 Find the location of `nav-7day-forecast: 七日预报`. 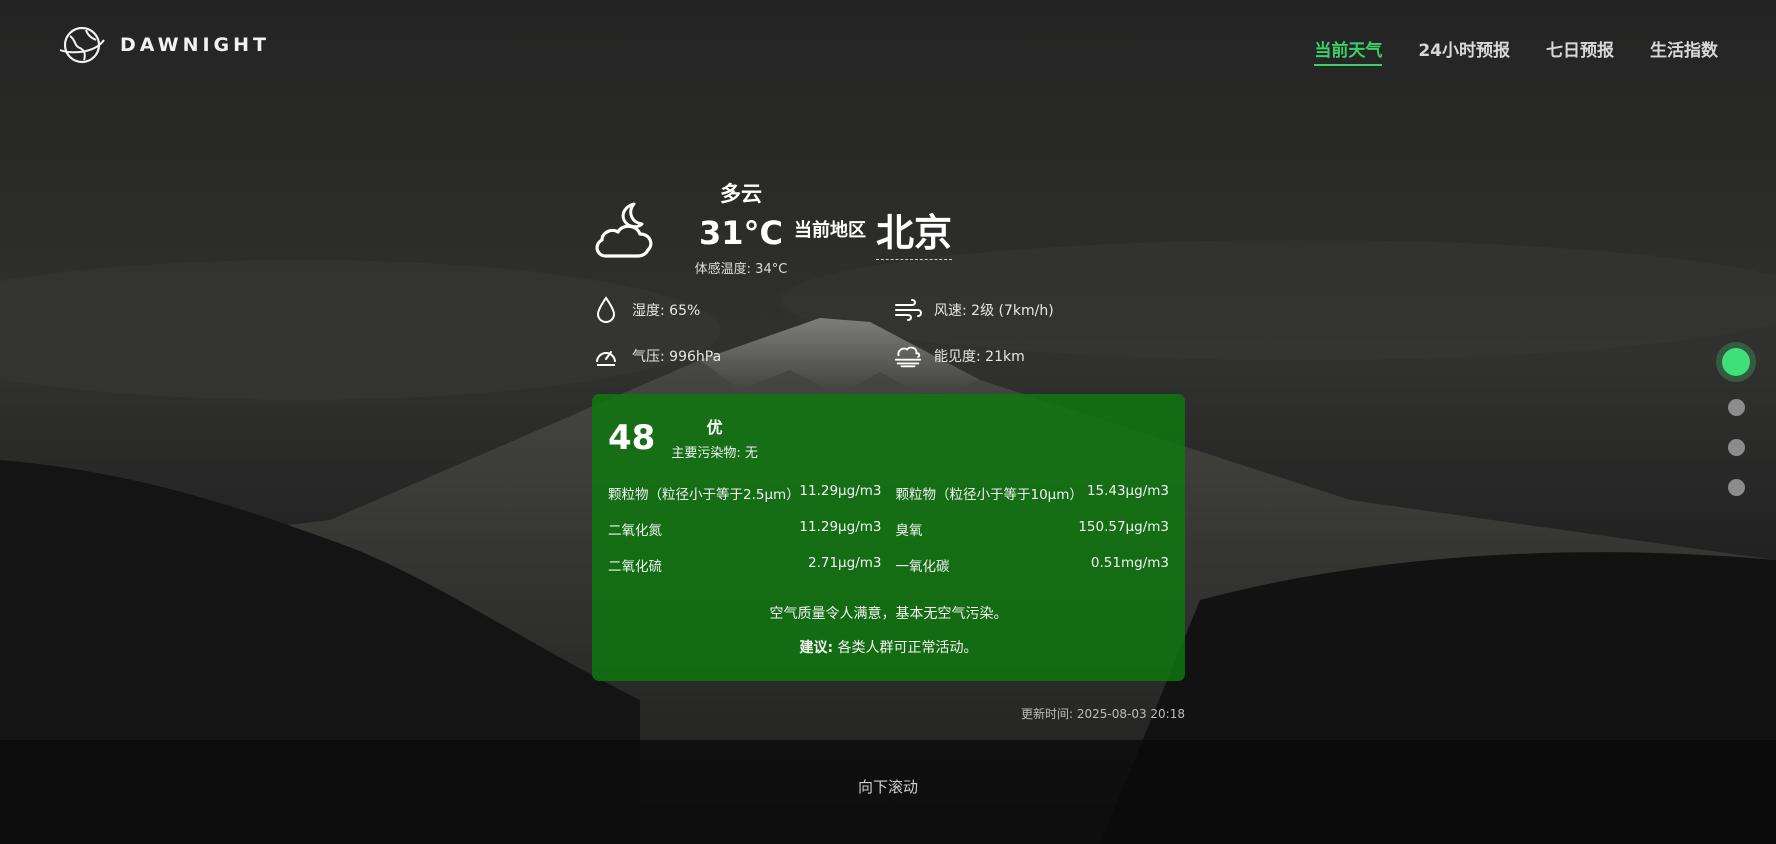

nav-7day-forecast: 七日预报 is located at coordinates (1580, 51).